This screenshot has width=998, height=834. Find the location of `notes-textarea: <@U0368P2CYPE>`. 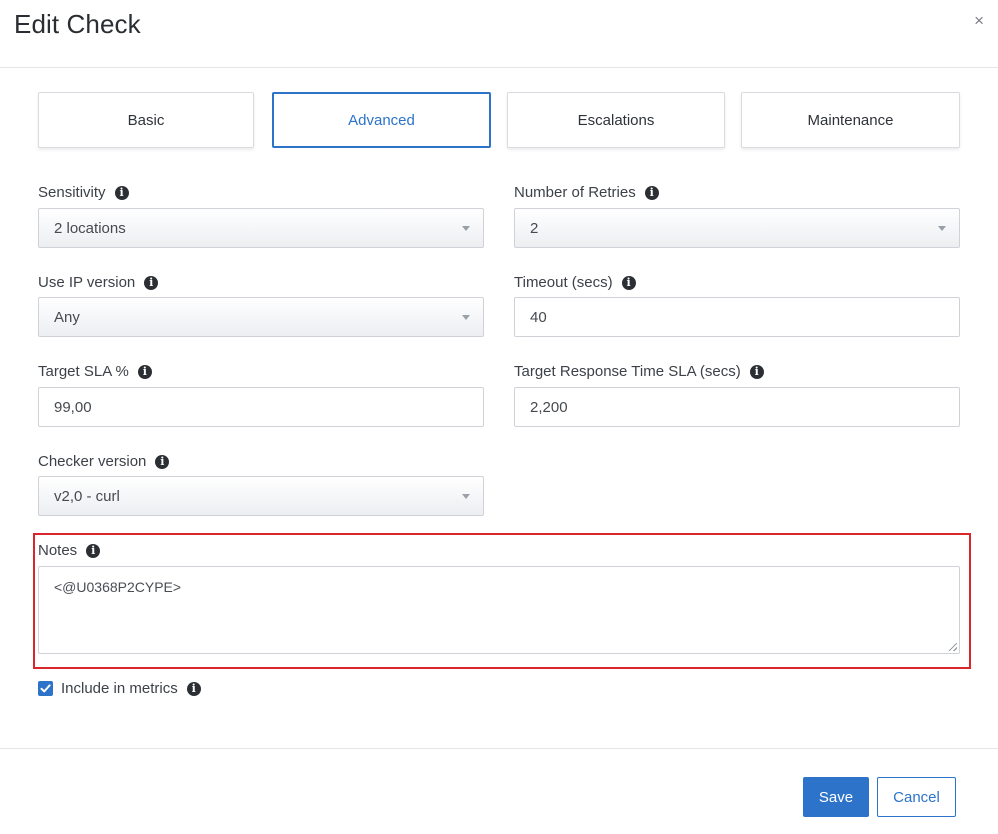

notes-textarea: <@U0368P2CYPE> is located at coordinates (499, 610).